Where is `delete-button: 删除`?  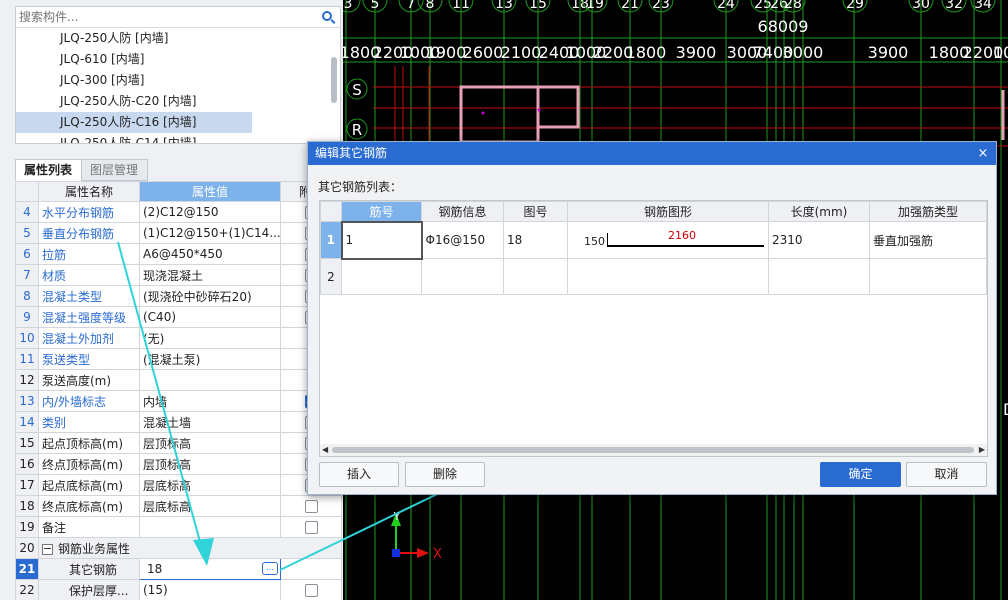
delete-button: 删除 is located at coordinates (445, 474).